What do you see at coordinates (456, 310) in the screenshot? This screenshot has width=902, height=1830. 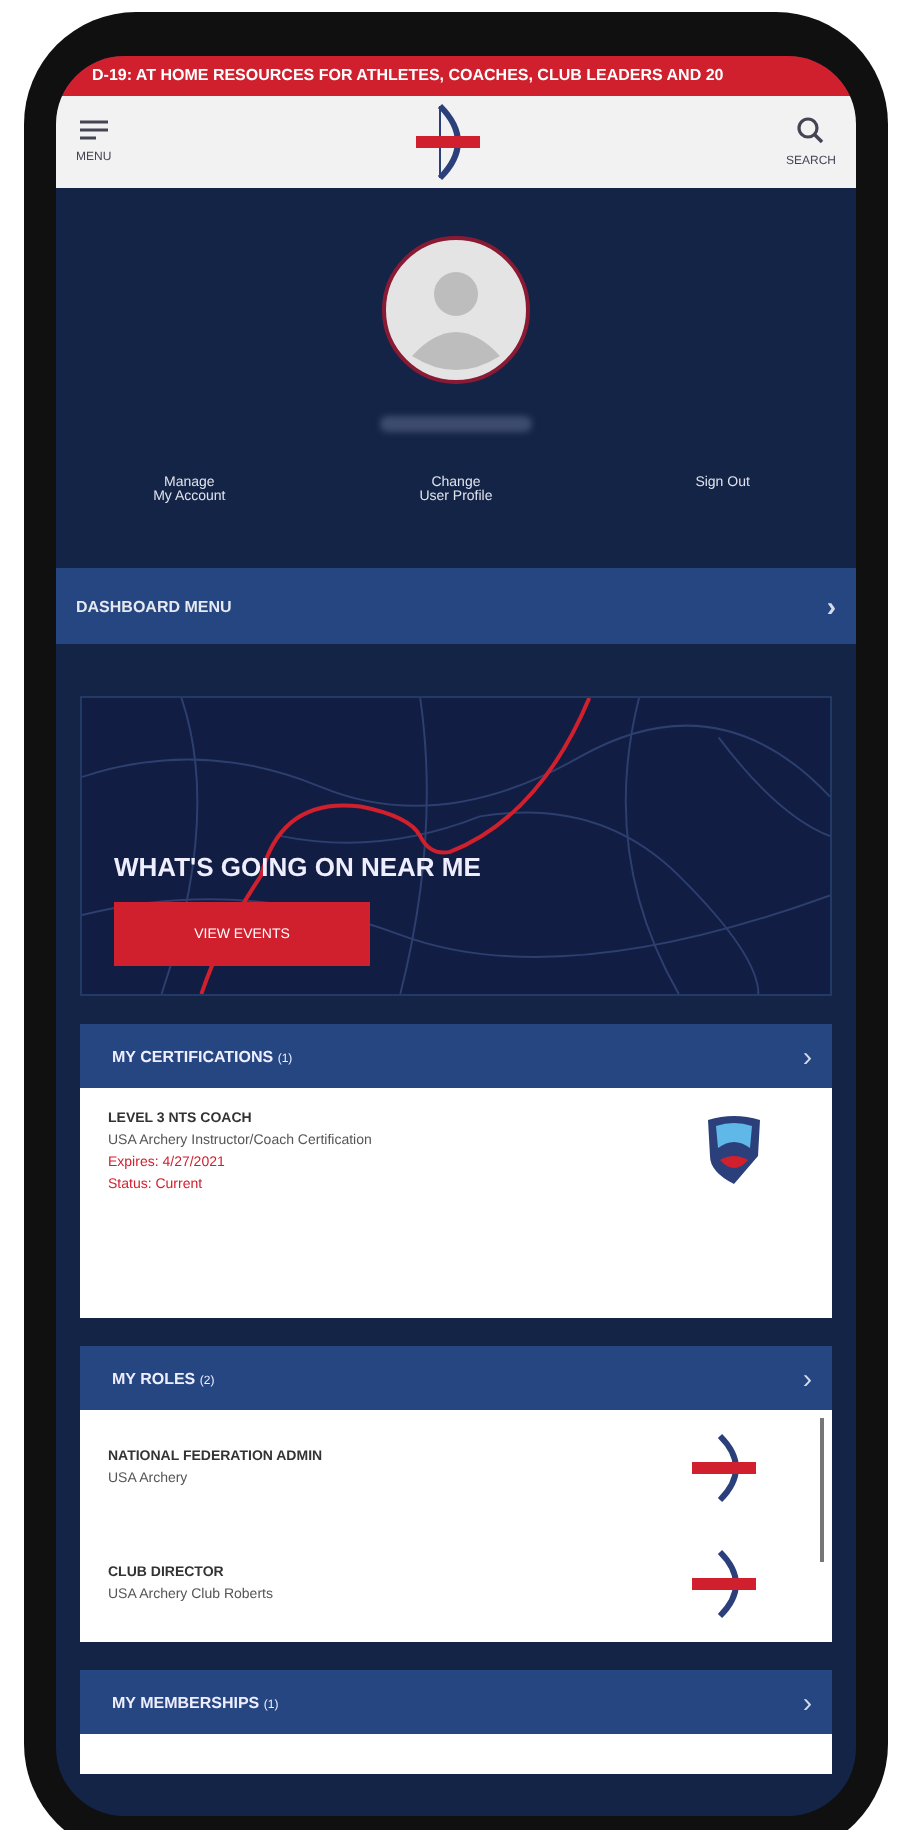 I see `avatar-silhouette-icon` at bounding box center [456, 310].